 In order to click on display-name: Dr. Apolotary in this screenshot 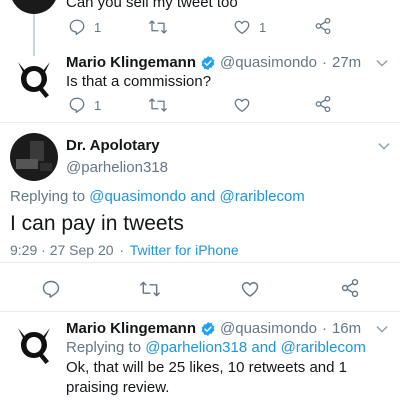, I will do `click(113, 145)`.